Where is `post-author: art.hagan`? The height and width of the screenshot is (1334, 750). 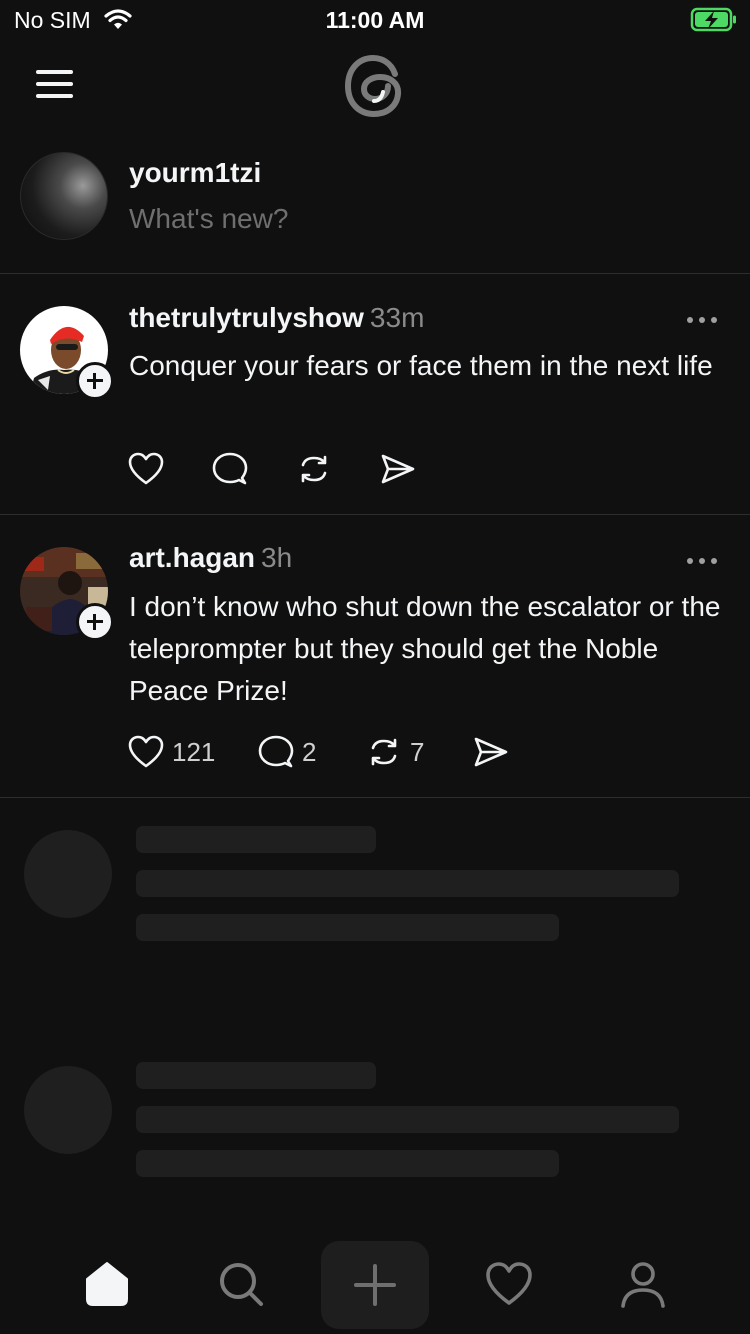 post-author: art.hagan is located at coordinates (192, 557).